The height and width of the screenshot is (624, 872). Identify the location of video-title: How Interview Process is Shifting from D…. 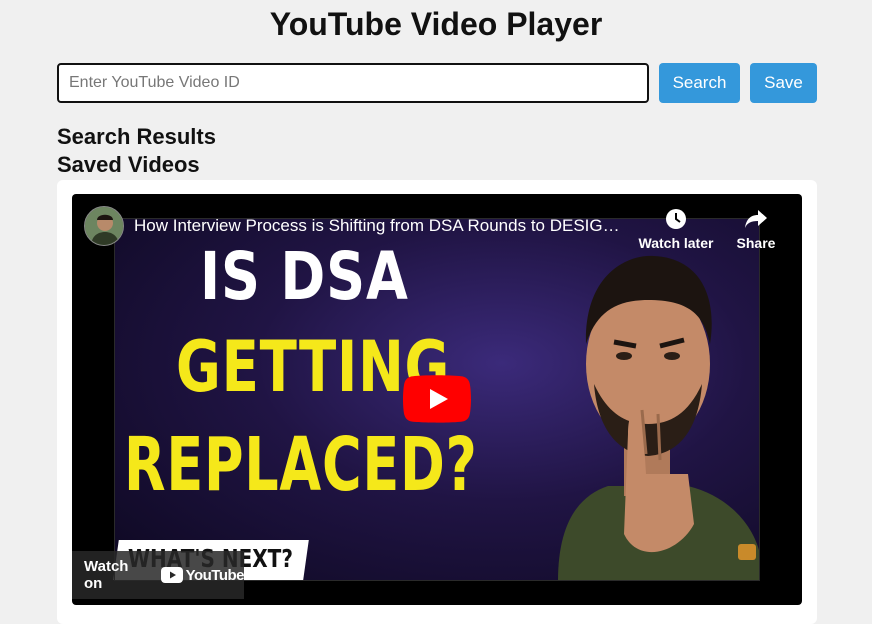
(381, 226).